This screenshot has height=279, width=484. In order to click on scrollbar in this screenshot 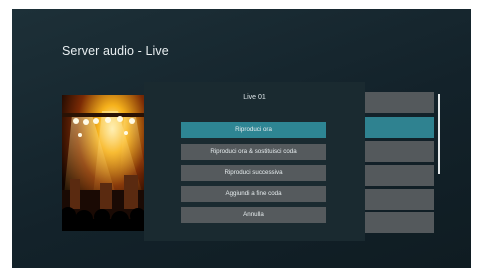, I will do `click(439, 134)`.